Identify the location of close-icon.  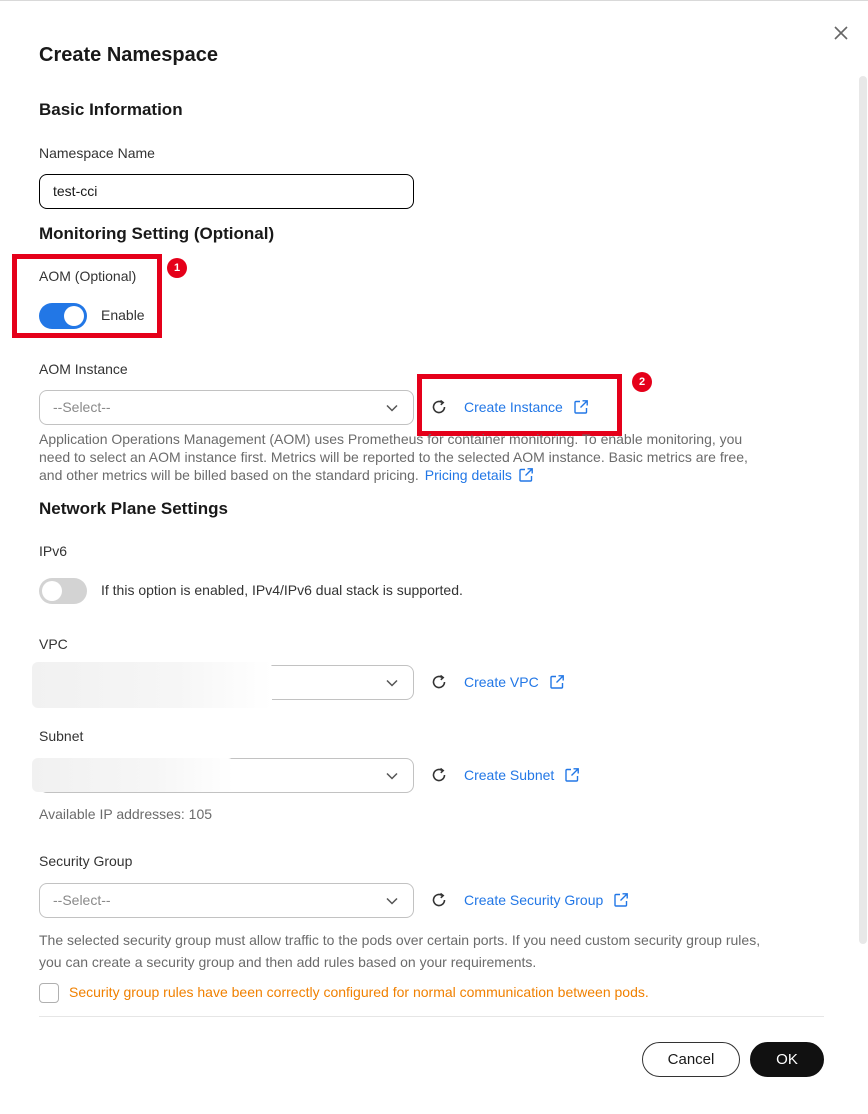
(841, 33).